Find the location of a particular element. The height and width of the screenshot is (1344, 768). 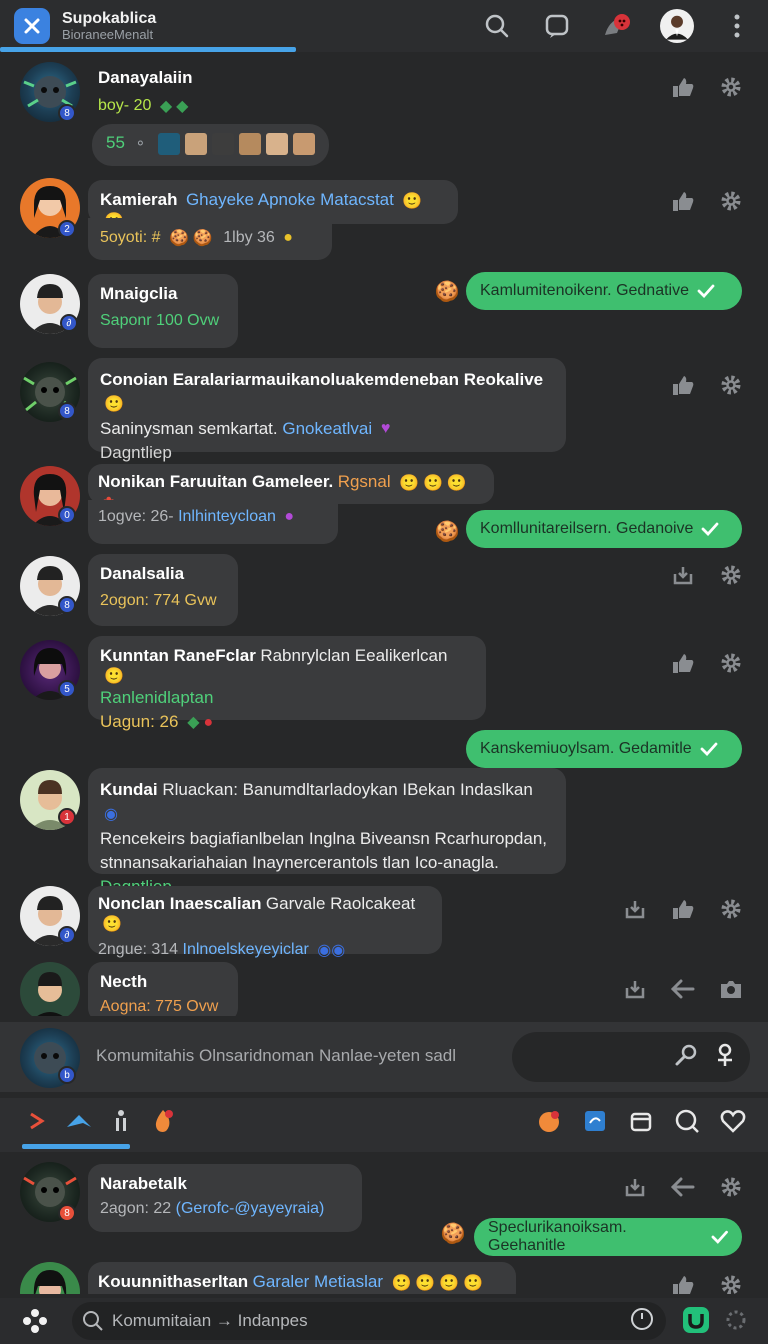

heart-icon is located at coordinates (733, 1121).